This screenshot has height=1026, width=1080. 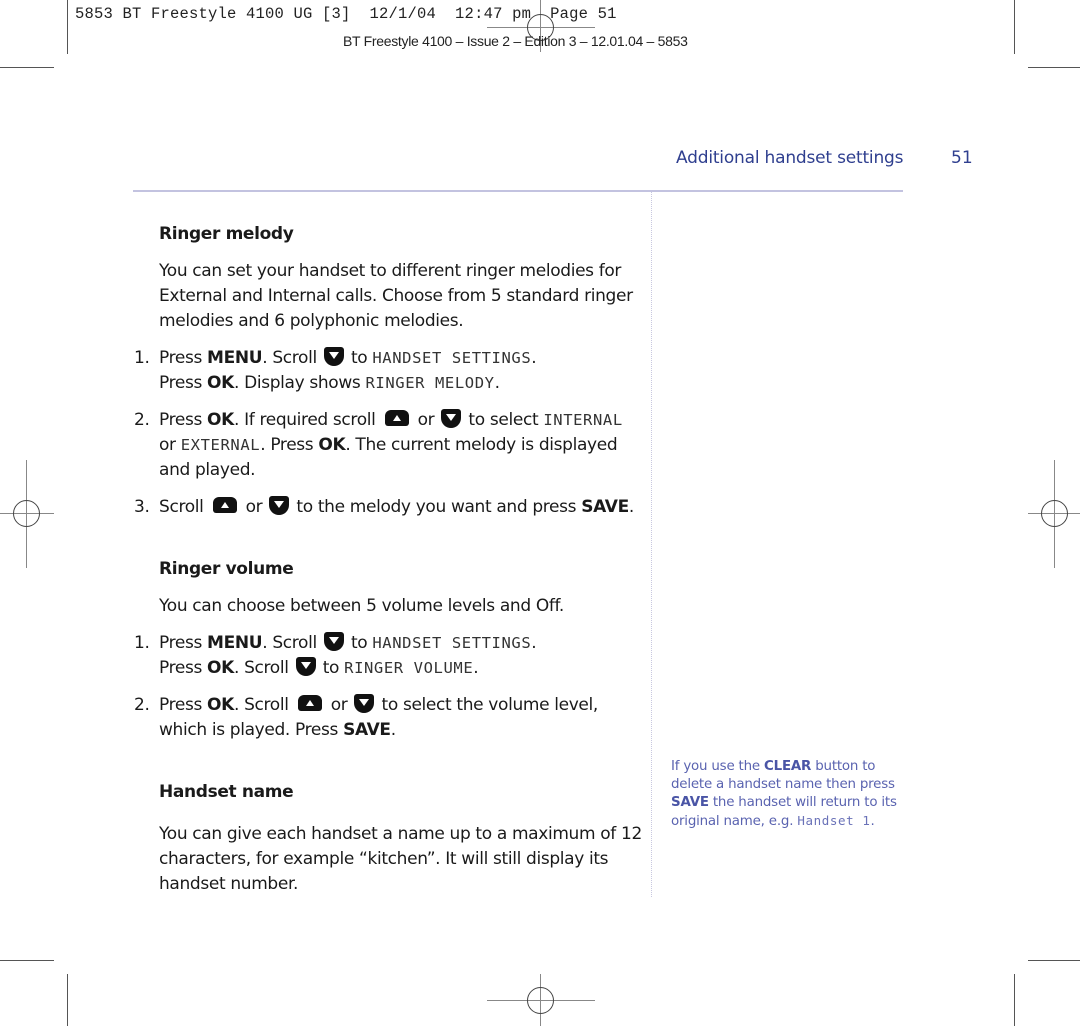 What do you see at coordinates (289, 445) in the screenshot?
I see `step-text: . Press` at bounding box center [289, 445].